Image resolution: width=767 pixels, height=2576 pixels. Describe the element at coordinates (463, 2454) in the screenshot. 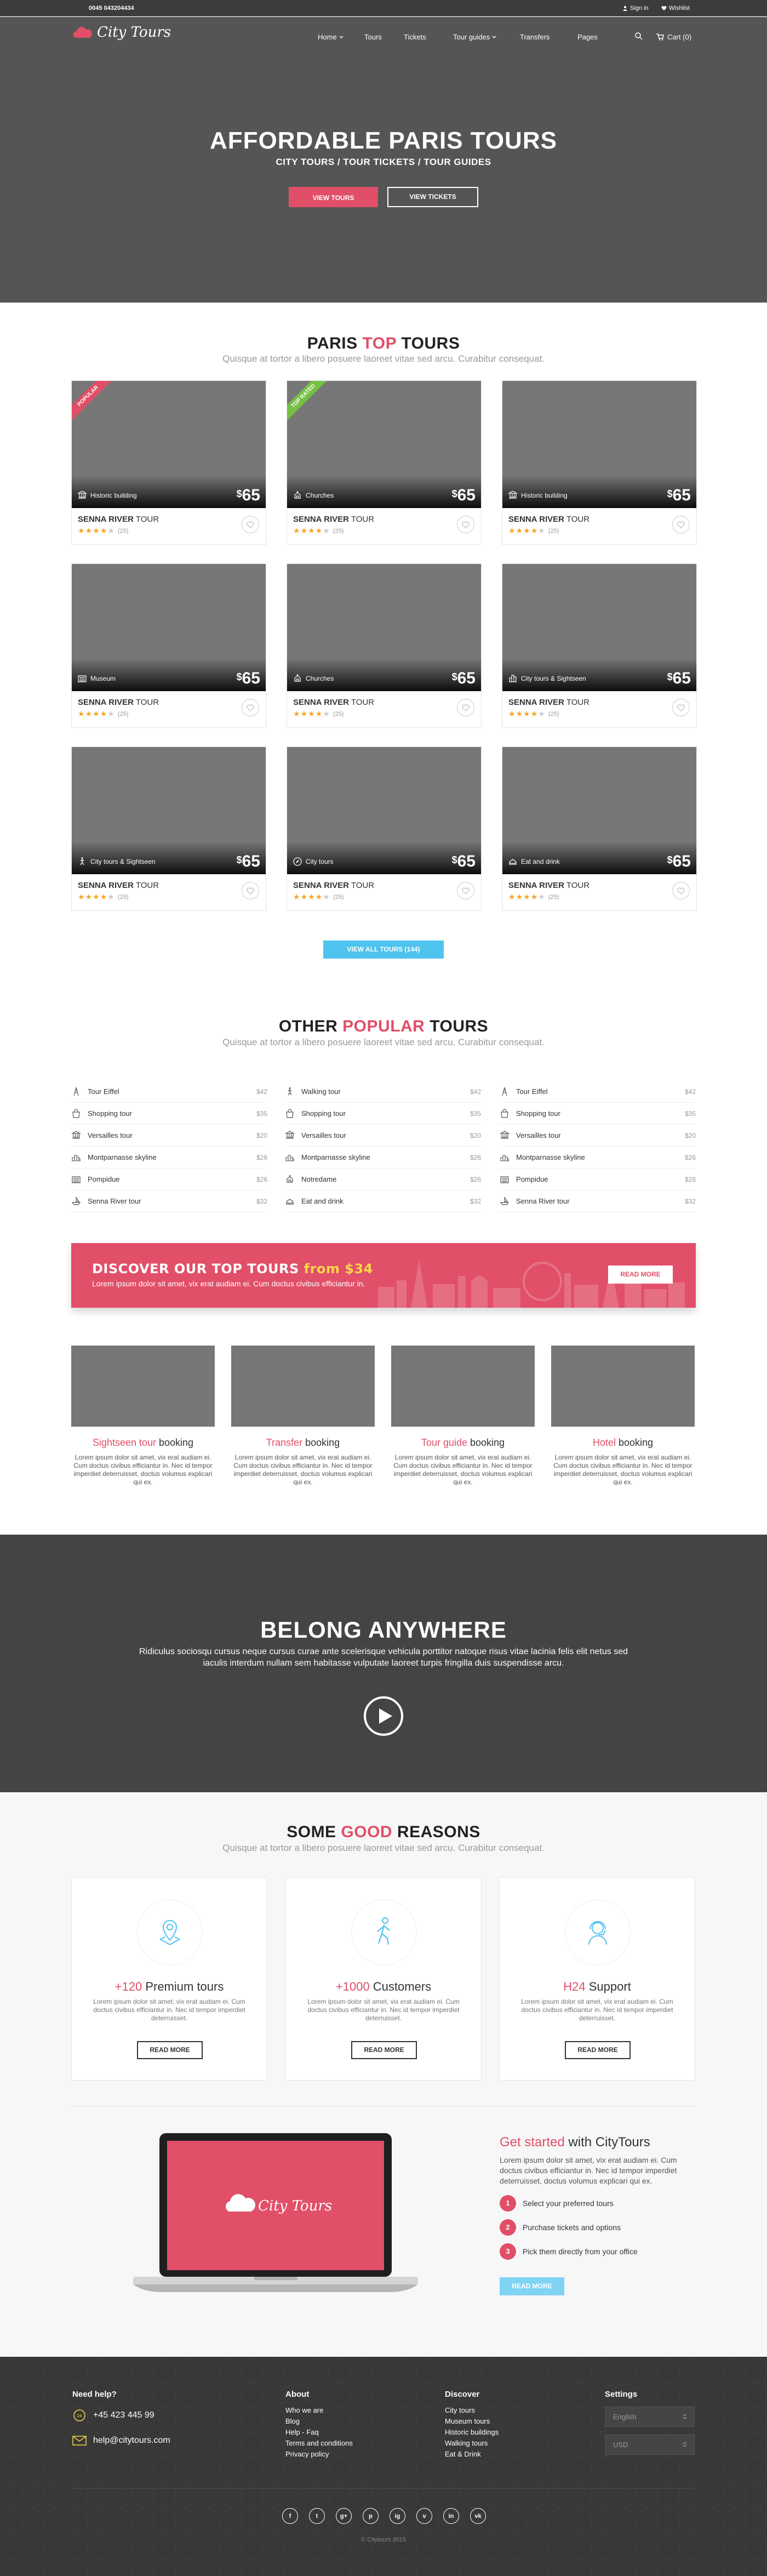

I see `footer-link: Eat & Drink` at that location.